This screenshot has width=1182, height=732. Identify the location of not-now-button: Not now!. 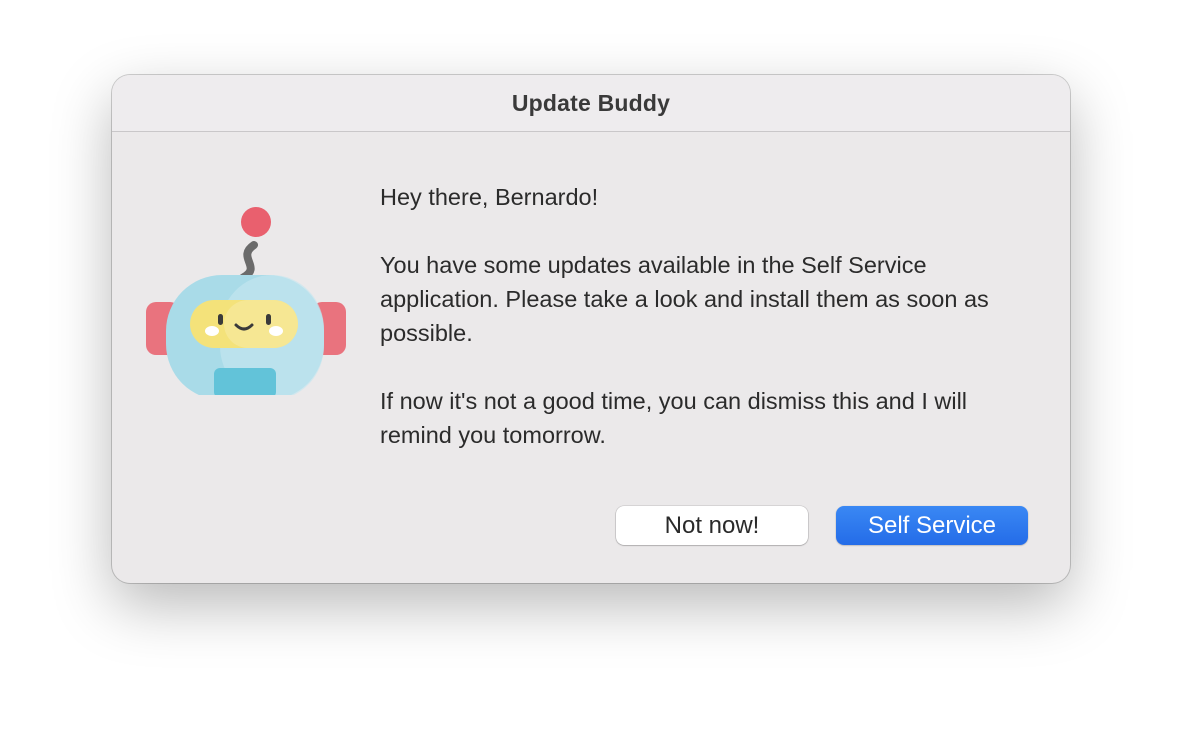
(712, 525).